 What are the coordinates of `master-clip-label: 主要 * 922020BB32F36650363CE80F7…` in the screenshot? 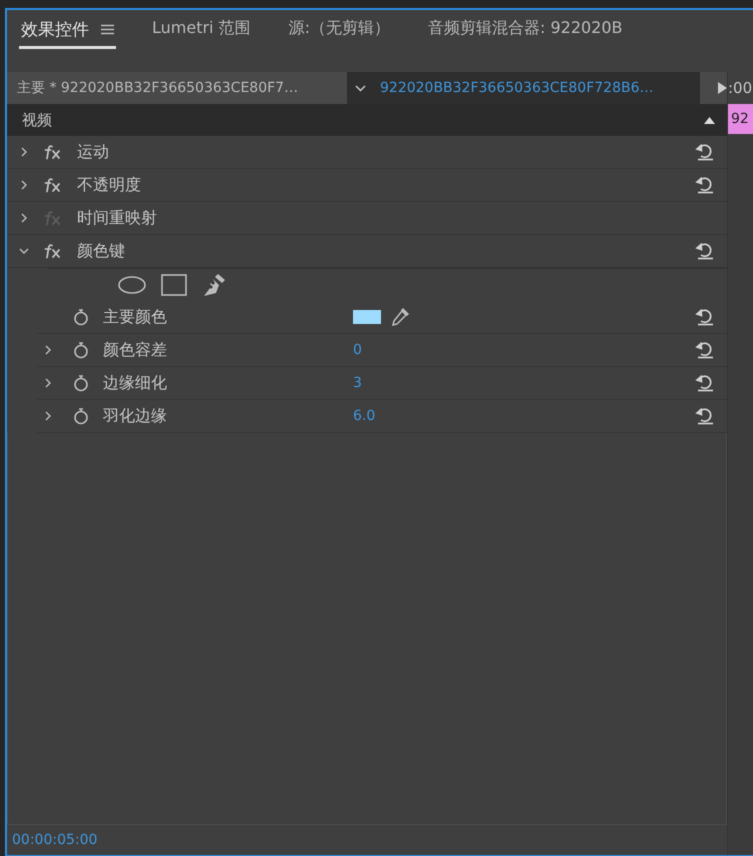 It's located at (177, 88).